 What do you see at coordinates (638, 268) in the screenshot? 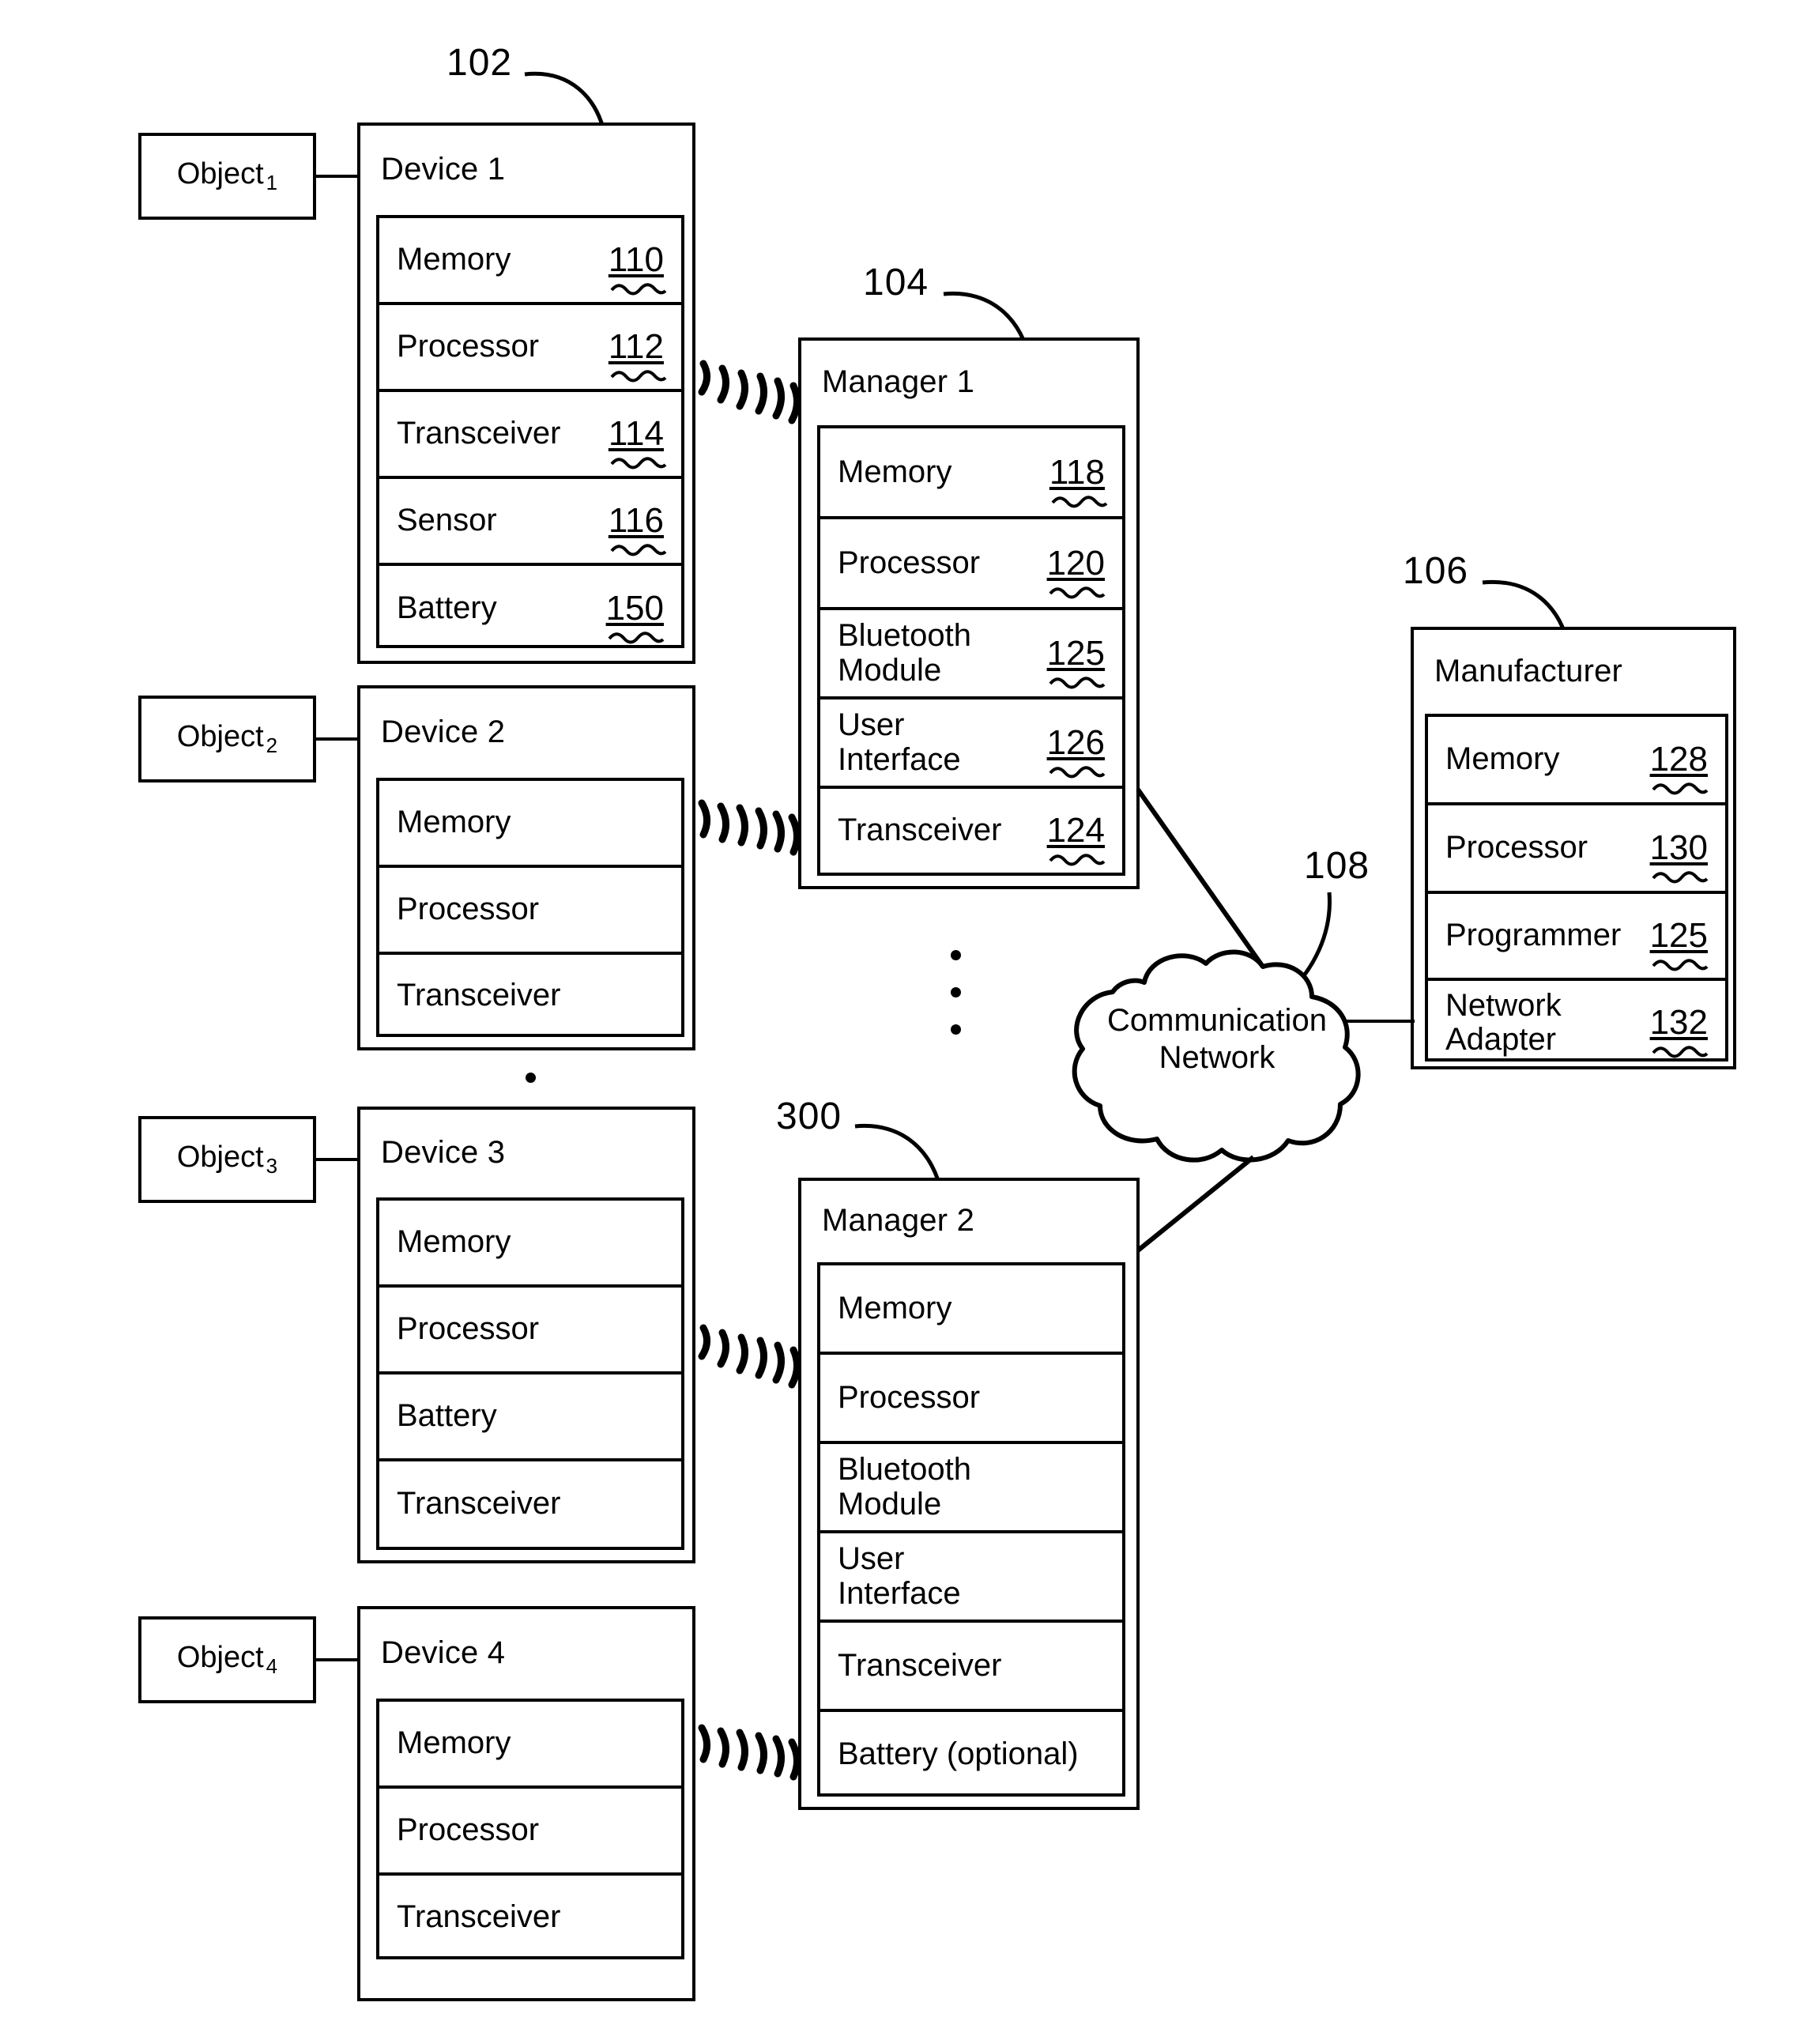
I see `row-ref-number: 110` at bounding box center [638, 268].